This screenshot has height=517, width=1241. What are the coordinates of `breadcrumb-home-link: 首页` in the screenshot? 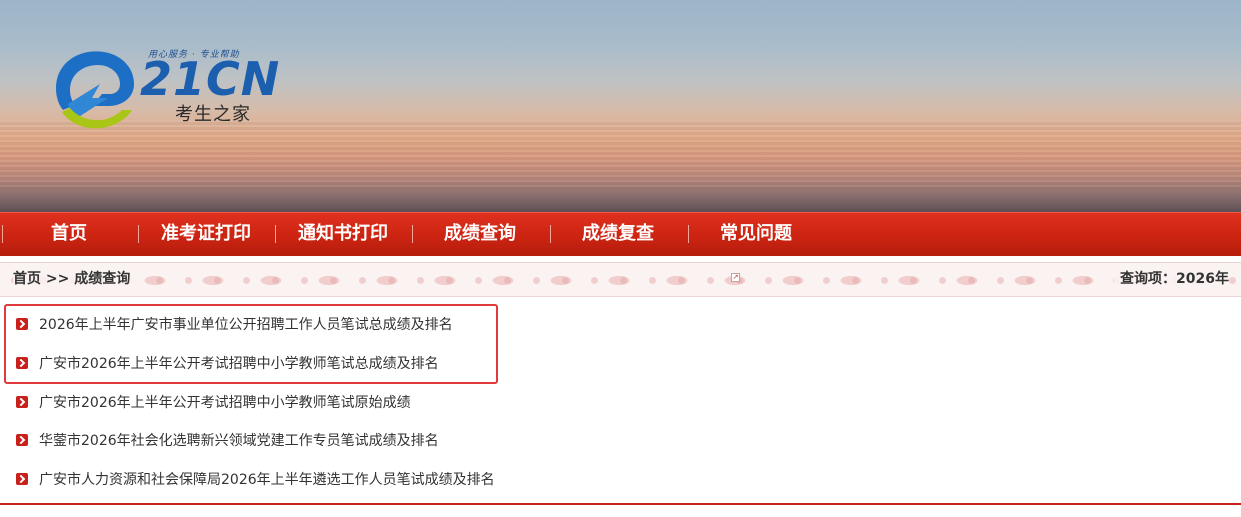 It's located at (27, 279).